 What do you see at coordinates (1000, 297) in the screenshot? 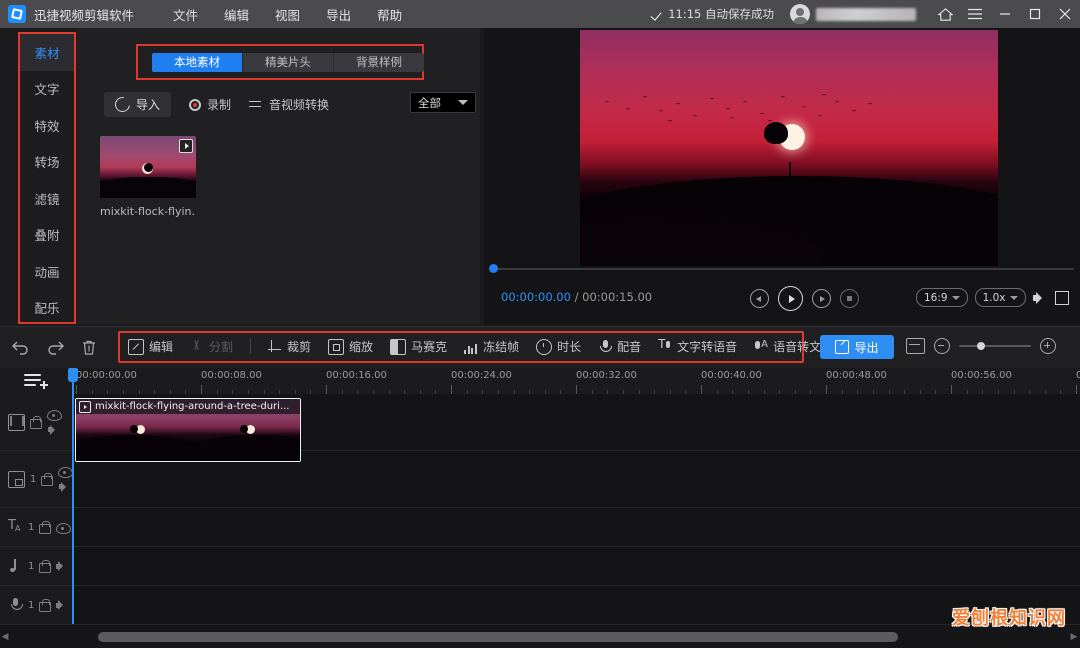
I see `speed-dropdown: 1.0x` at bounding box center [1000, 297].